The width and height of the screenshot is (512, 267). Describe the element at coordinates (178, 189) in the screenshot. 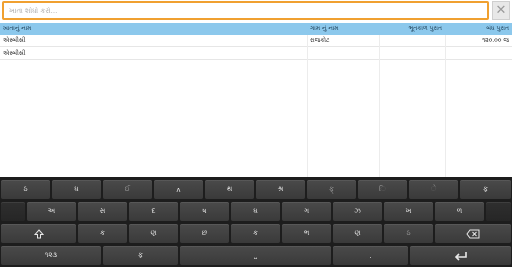

I see `key: ʌ` at that location.